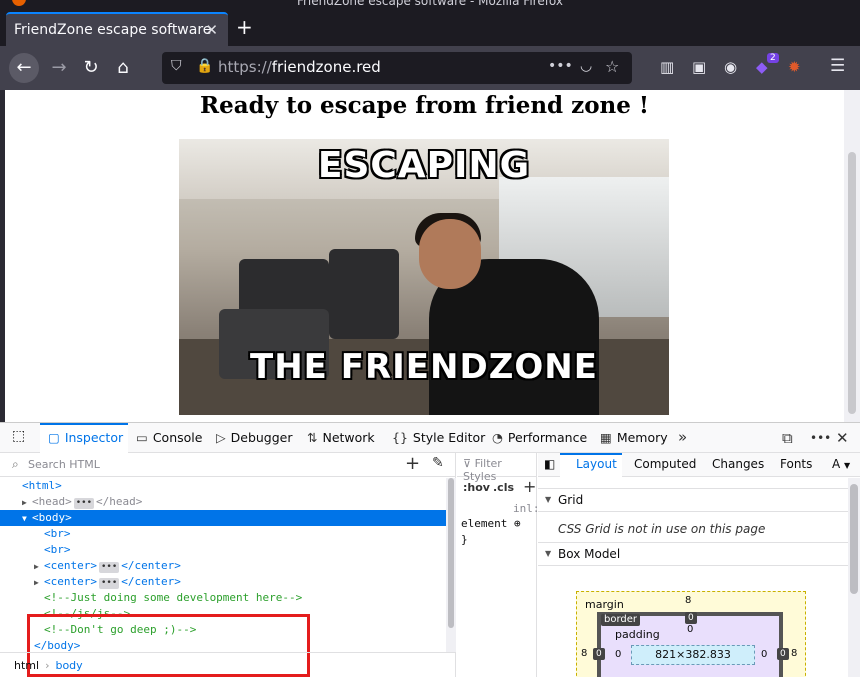 This screenshot has height=677, width=860. Describe the element at coordinates (693, 655) in the screenshot. I see `content-size: 821×382.833` at that location.